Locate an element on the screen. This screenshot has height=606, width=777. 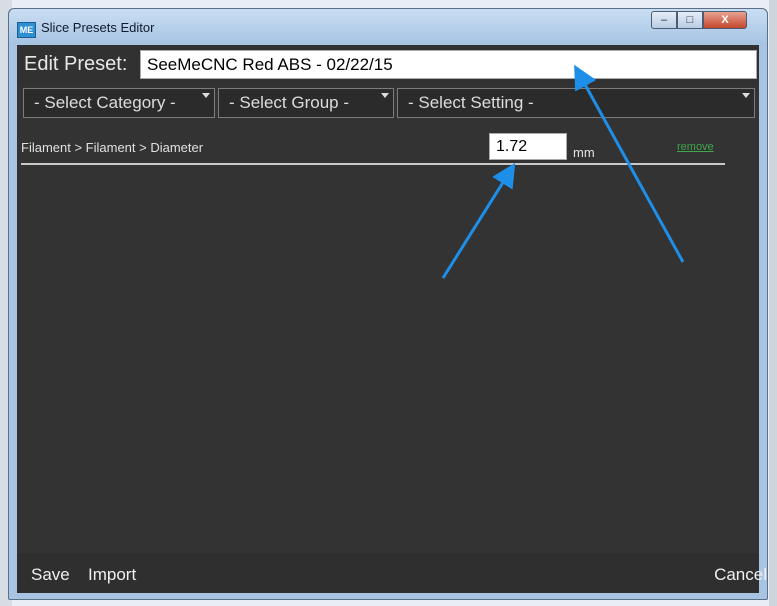
maximize-button: □ is located at coordinates (690, 20).